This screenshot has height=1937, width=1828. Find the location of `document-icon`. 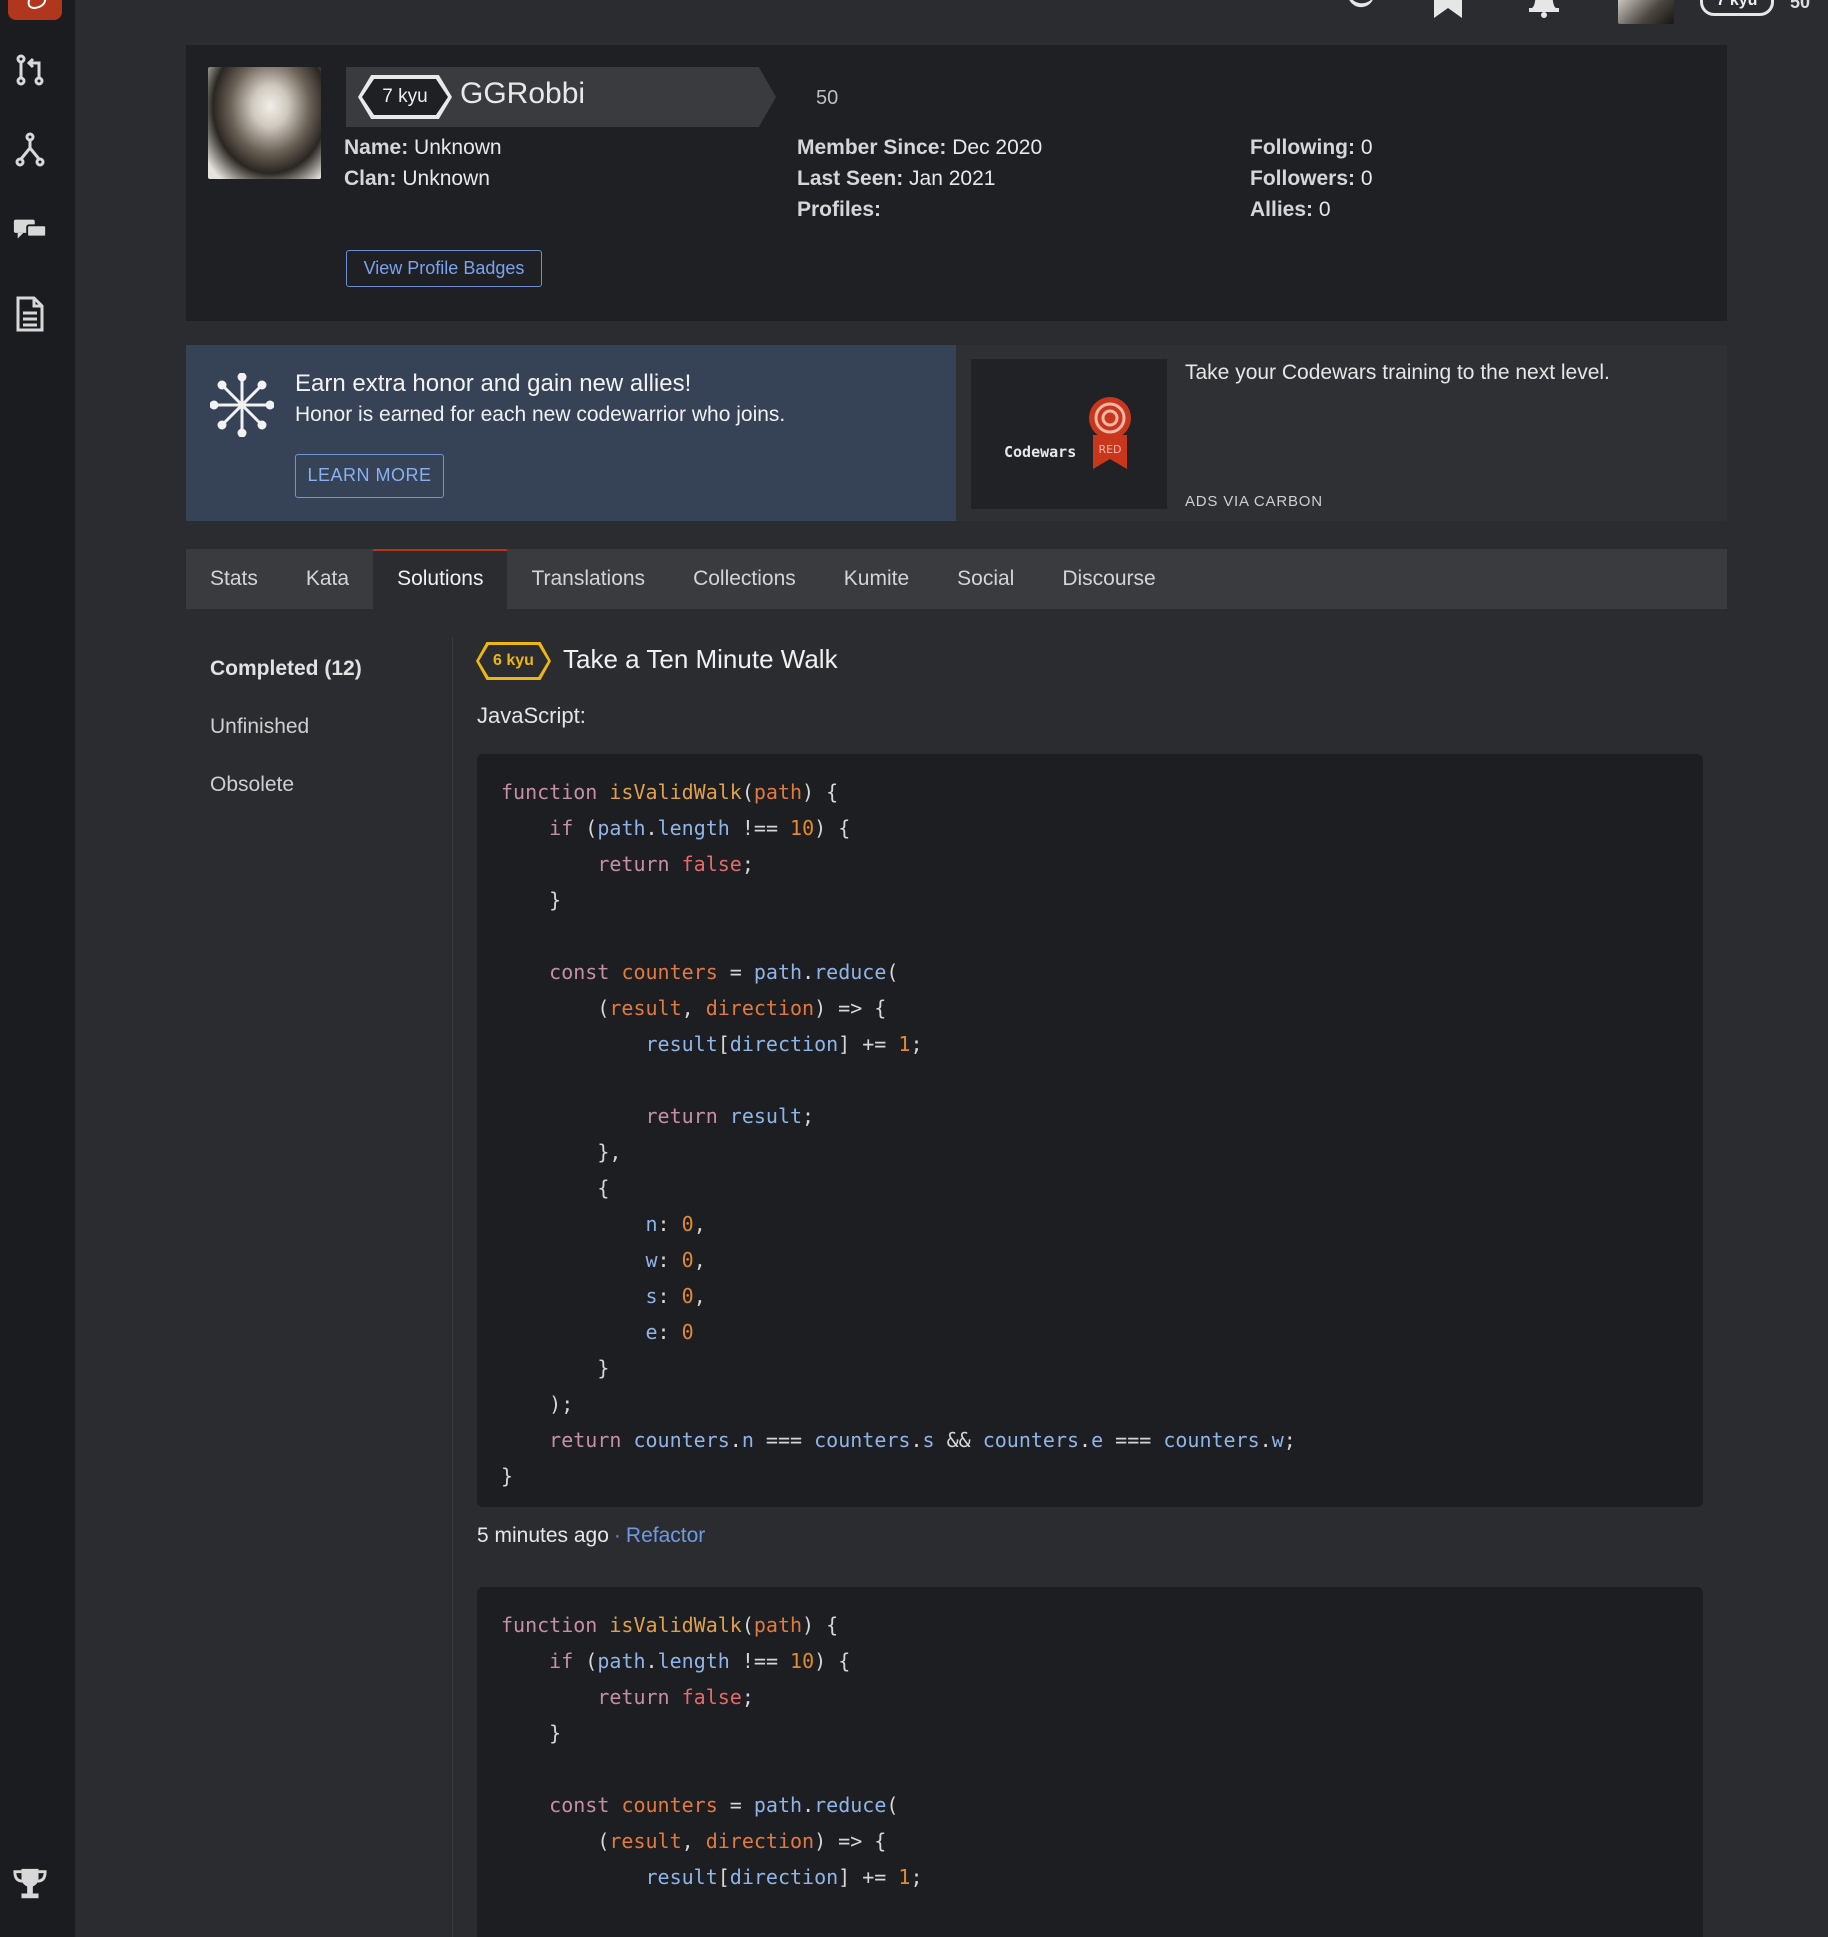

document-icon is located at coordinates (30, 314).